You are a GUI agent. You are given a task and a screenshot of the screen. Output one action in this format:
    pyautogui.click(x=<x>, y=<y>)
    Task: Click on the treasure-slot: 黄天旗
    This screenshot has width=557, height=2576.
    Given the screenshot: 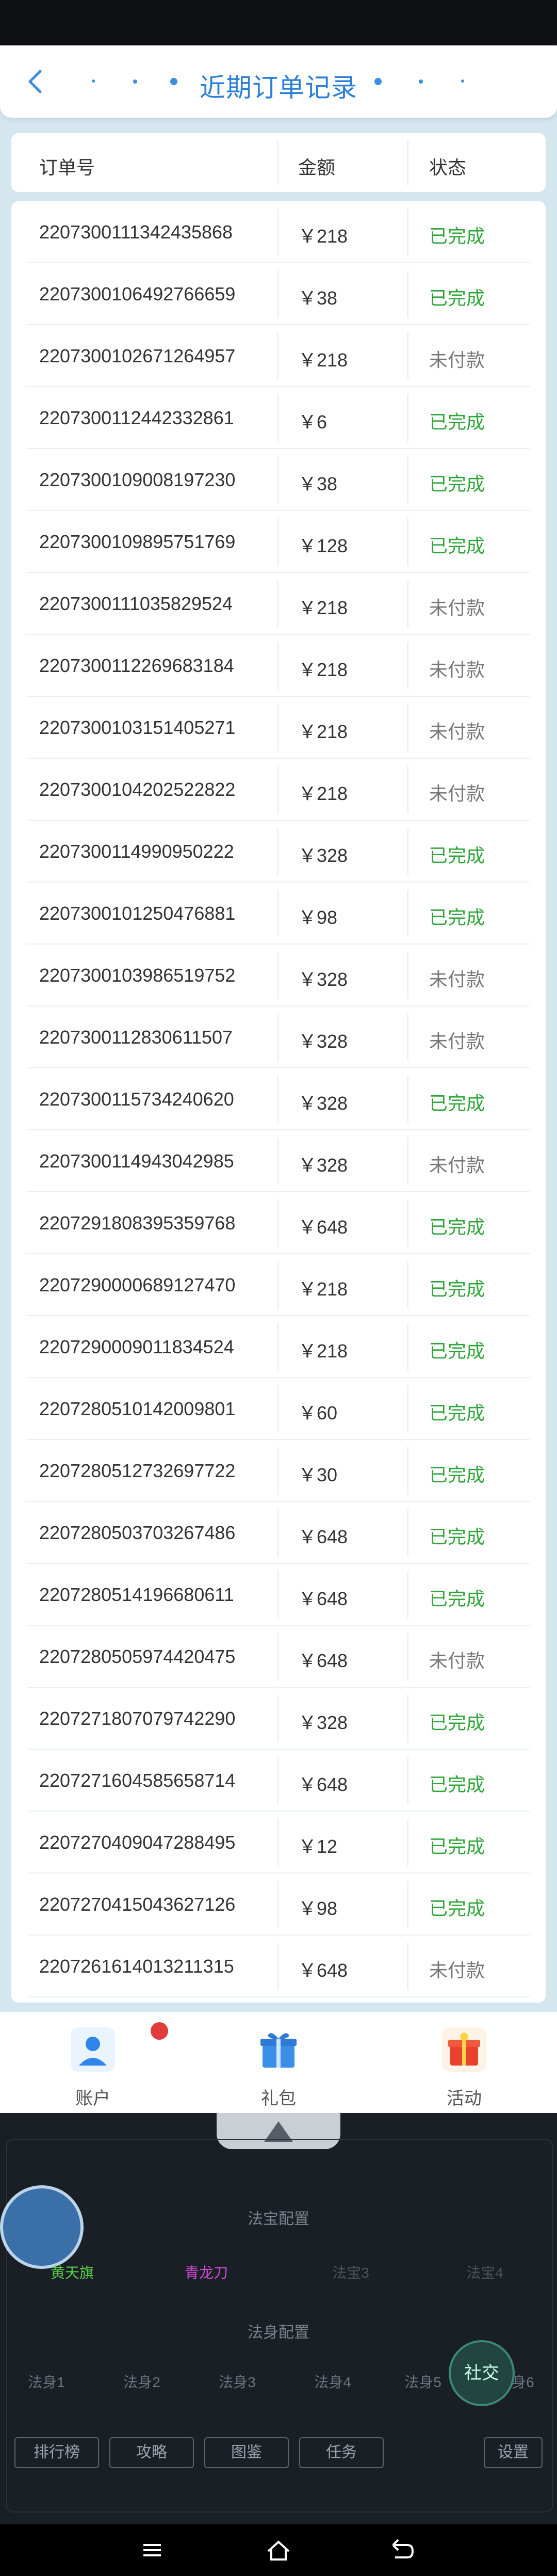 What is the action you would take?
    pyautogui.click(x=72, y=2272)
    